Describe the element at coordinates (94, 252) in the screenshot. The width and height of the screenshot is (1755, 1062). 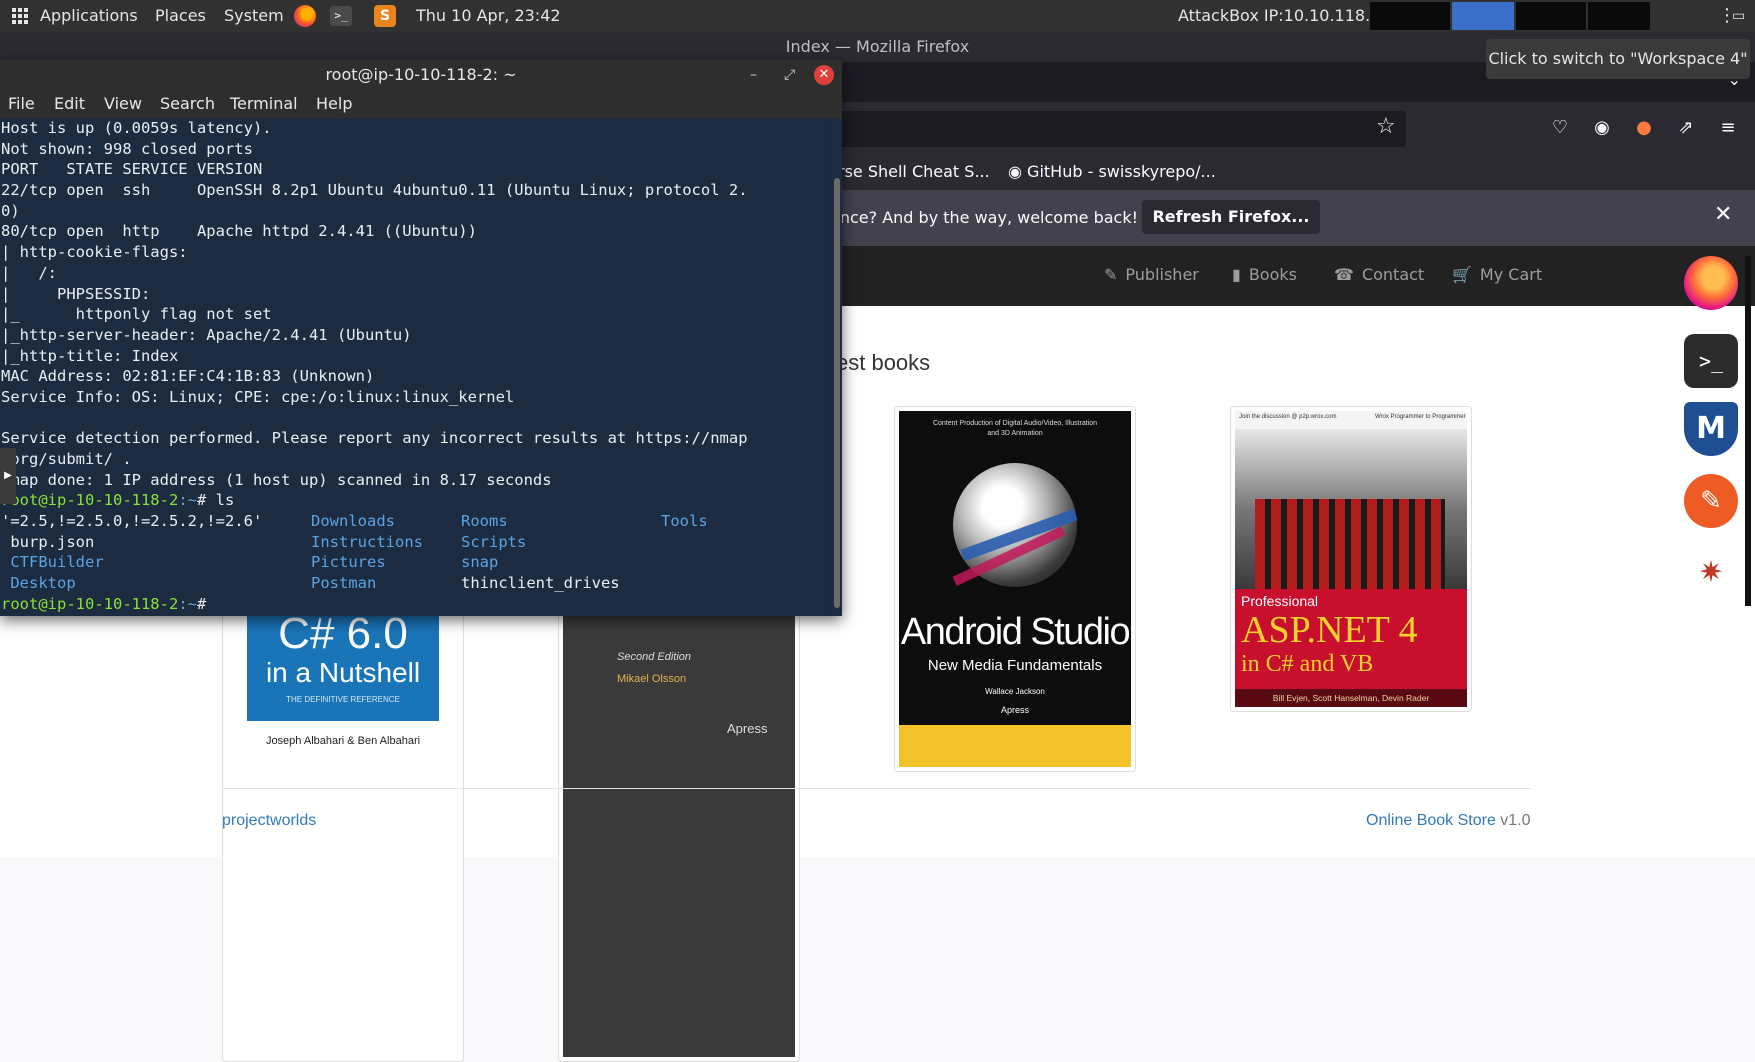
I see `terminal-line: | http-cookie-flags:` at that location.